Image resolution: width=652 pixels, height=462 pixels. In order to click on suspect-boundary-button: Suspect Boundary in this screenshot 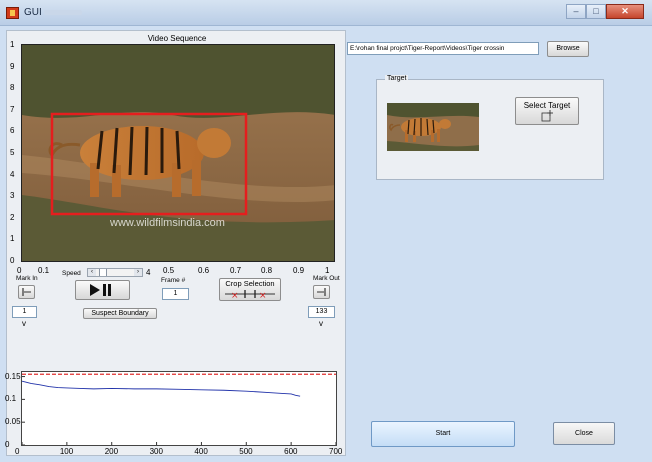, I will do `click(120, 313)`.